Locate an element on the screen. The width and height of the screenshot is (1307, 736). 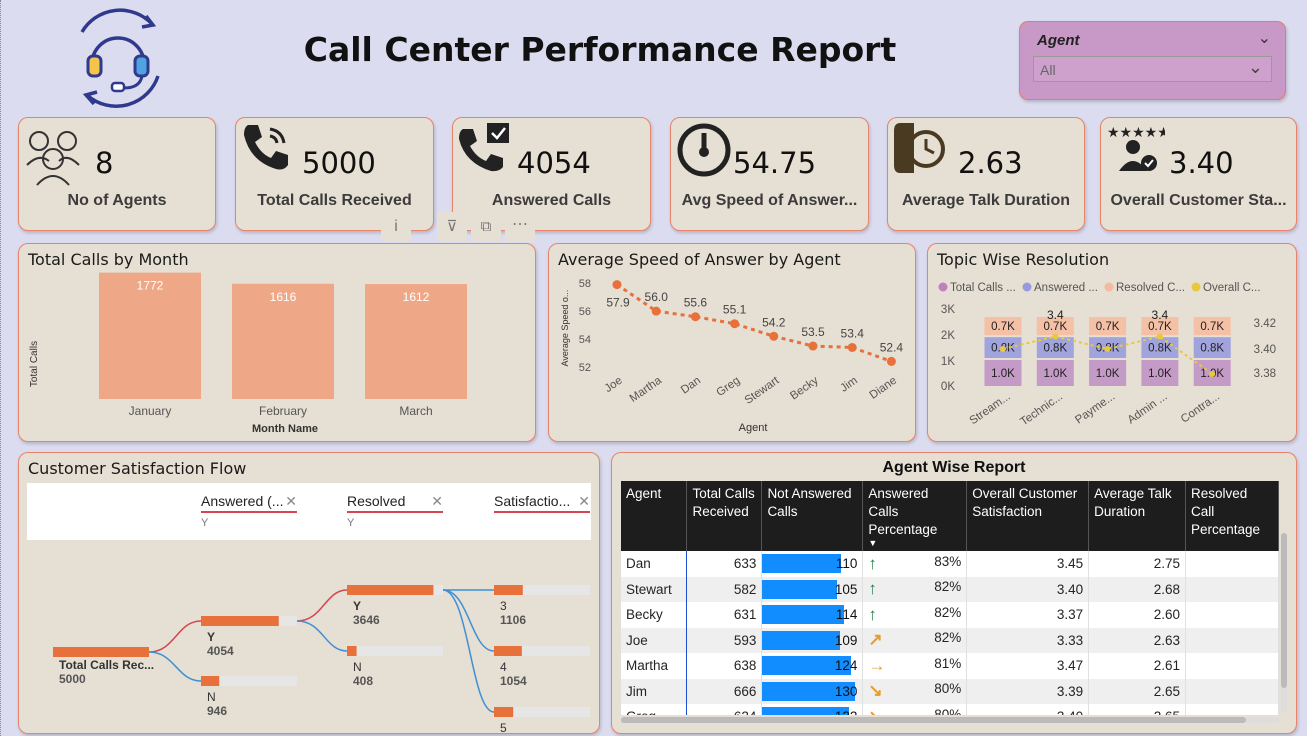
kpi-label: No of Agents is located at coordinates (117, 200).